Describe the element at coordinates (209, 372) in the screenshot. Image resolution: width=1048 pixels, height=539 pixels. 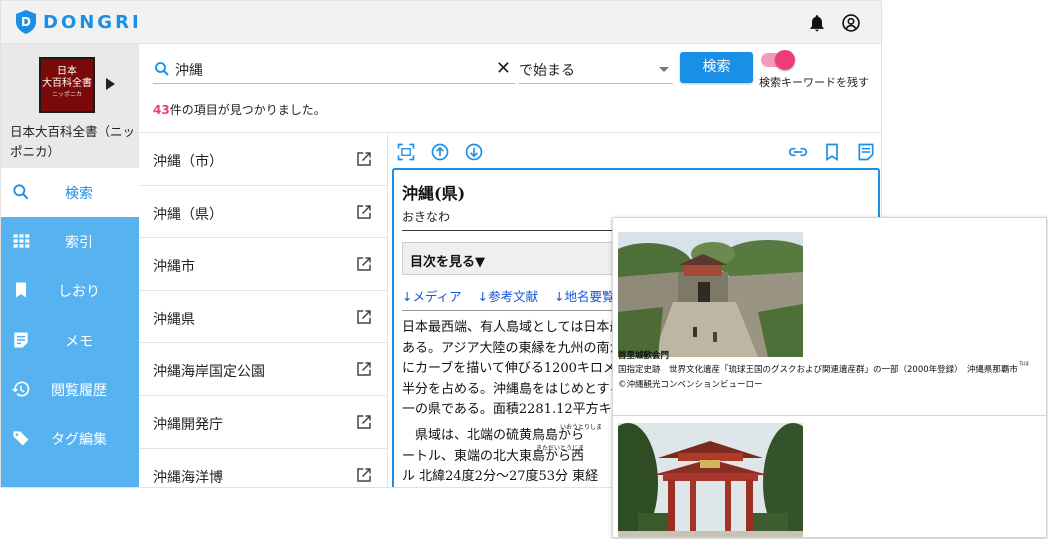
I see `list-item-label: 沖縄海岸国定公園` at that location.